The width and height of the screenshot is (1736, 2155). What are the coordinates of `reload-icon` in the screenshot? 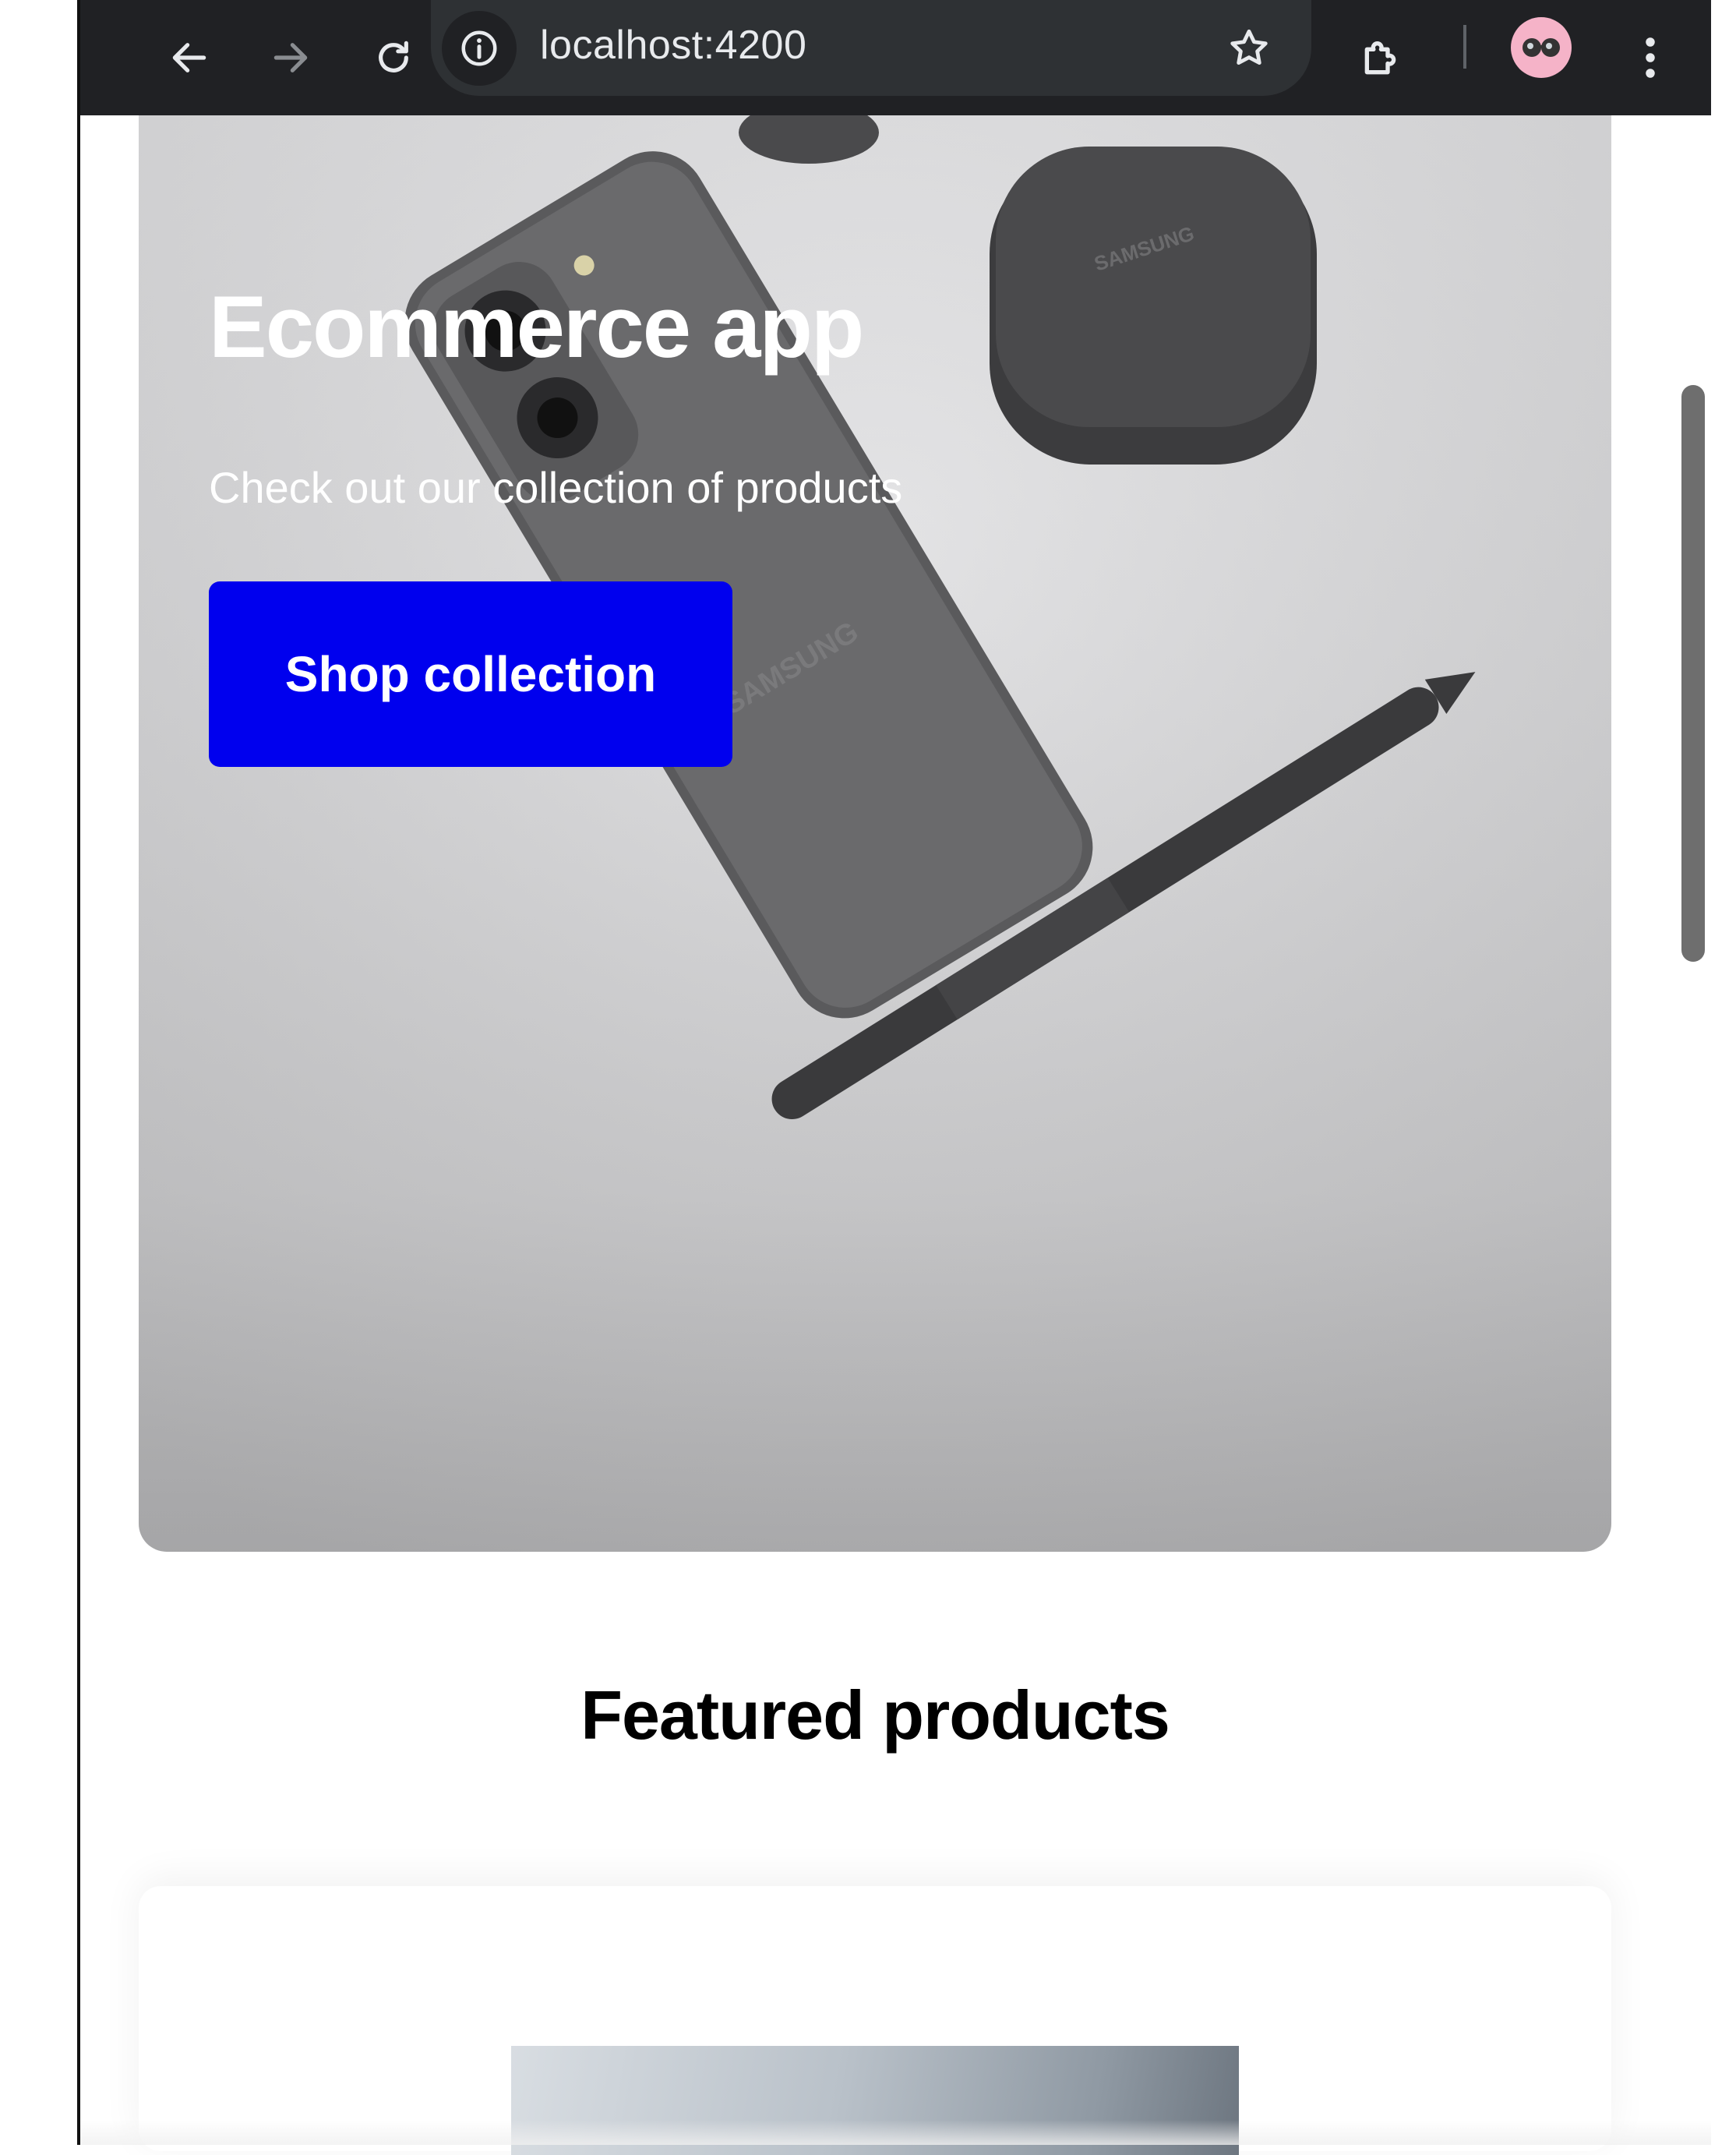 It's located at (393, 58).